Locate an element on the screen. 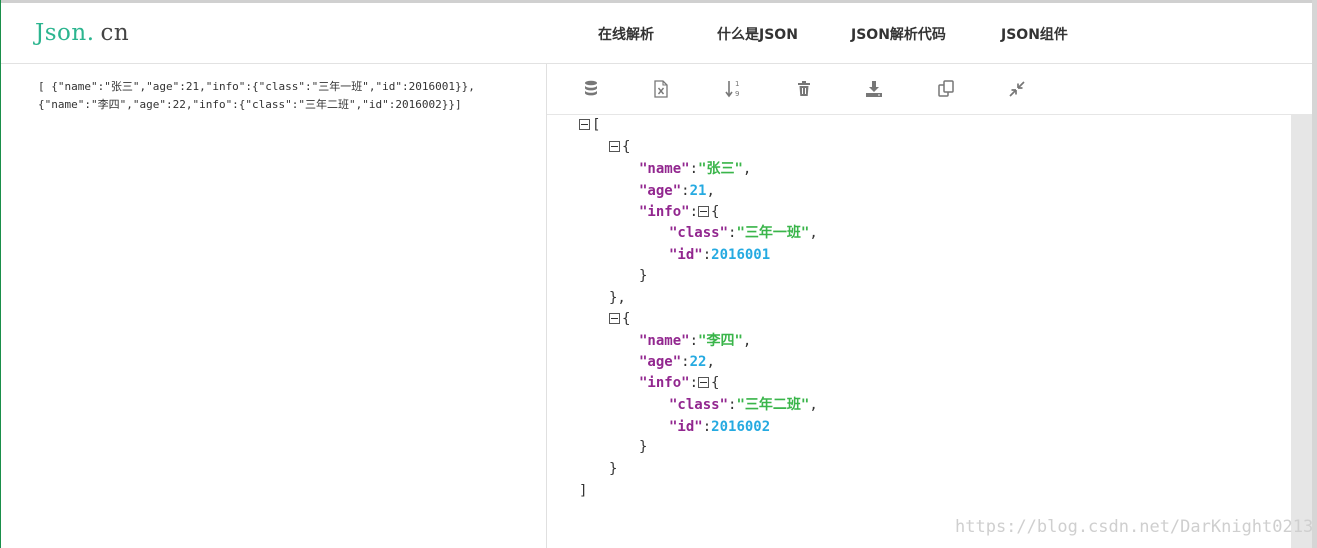 The height and width of the screenshot is (548, 1317). tree-row: "age":22, is located at coordinates (677, 362).